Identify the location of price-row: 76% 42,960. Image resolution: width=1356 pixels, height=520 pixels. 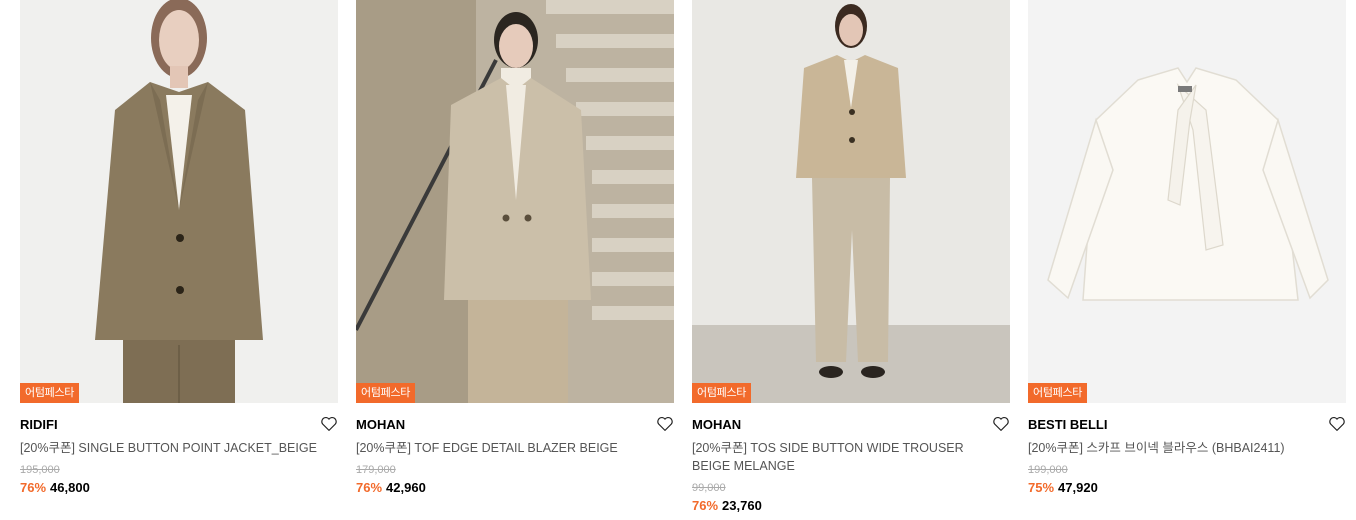
(515, 488).